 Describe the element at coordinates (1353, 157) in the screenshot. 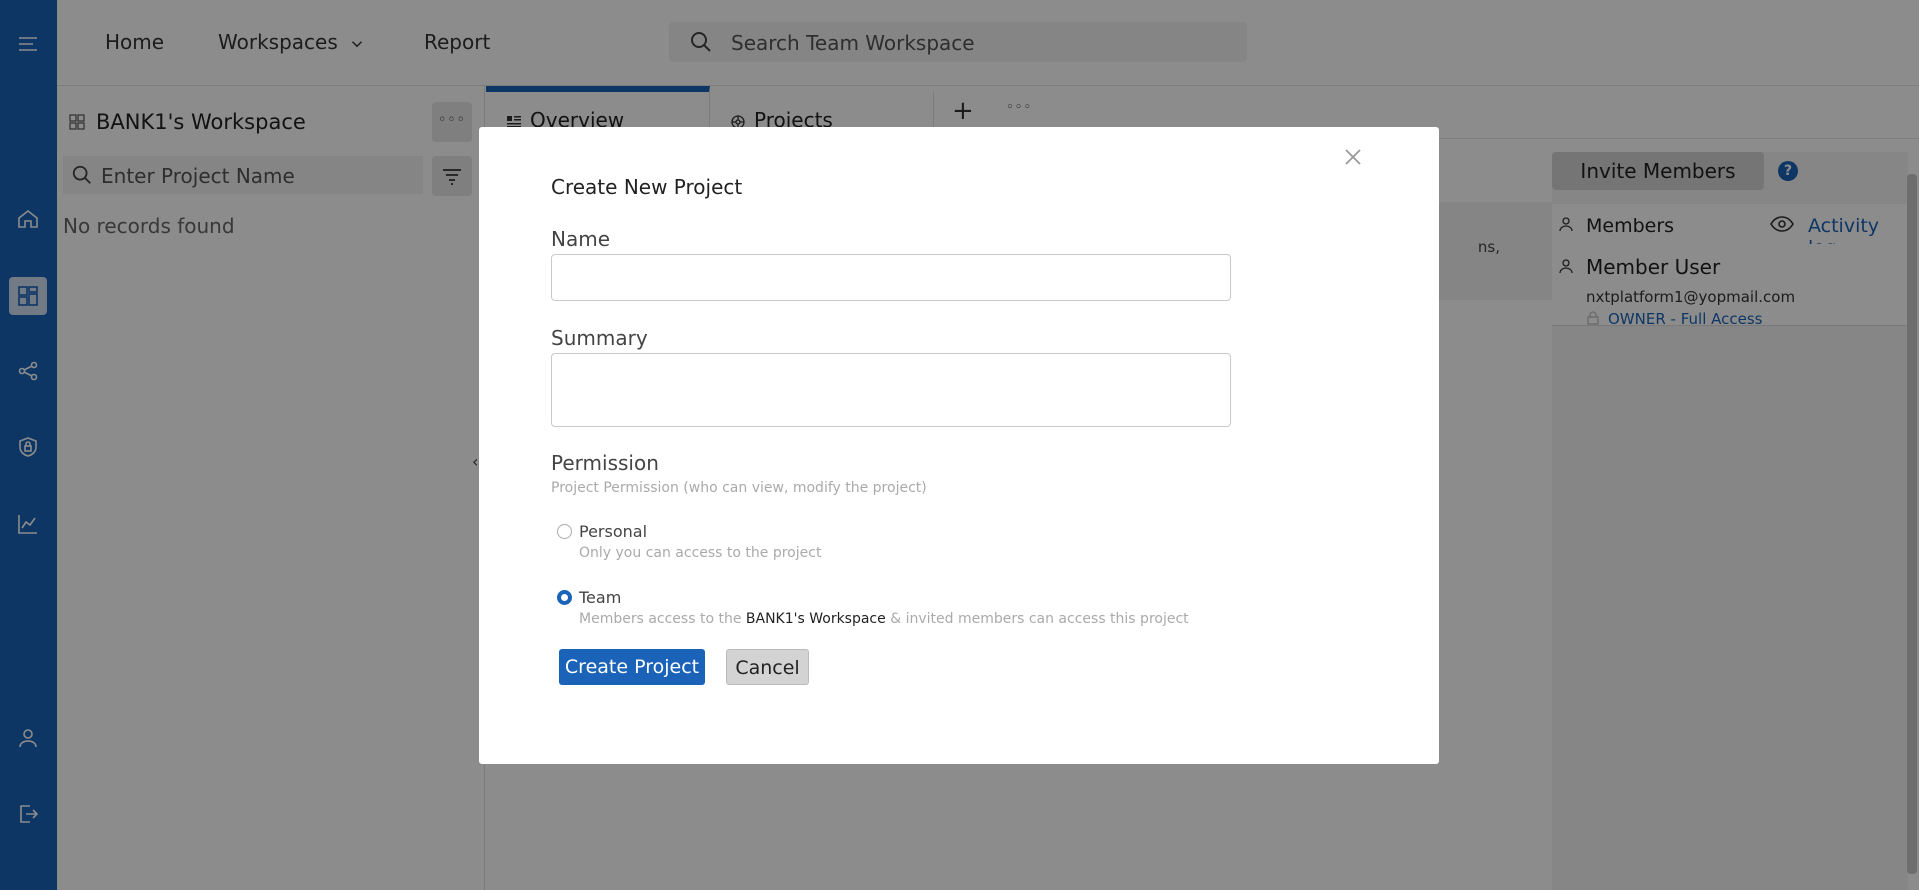

I see `close-icon` at that location.